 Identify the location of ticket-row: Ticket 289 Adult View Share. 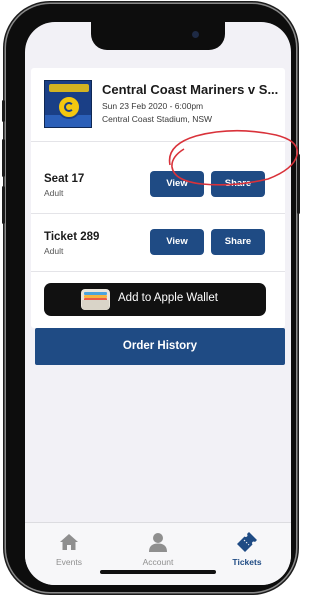
(158, 243).